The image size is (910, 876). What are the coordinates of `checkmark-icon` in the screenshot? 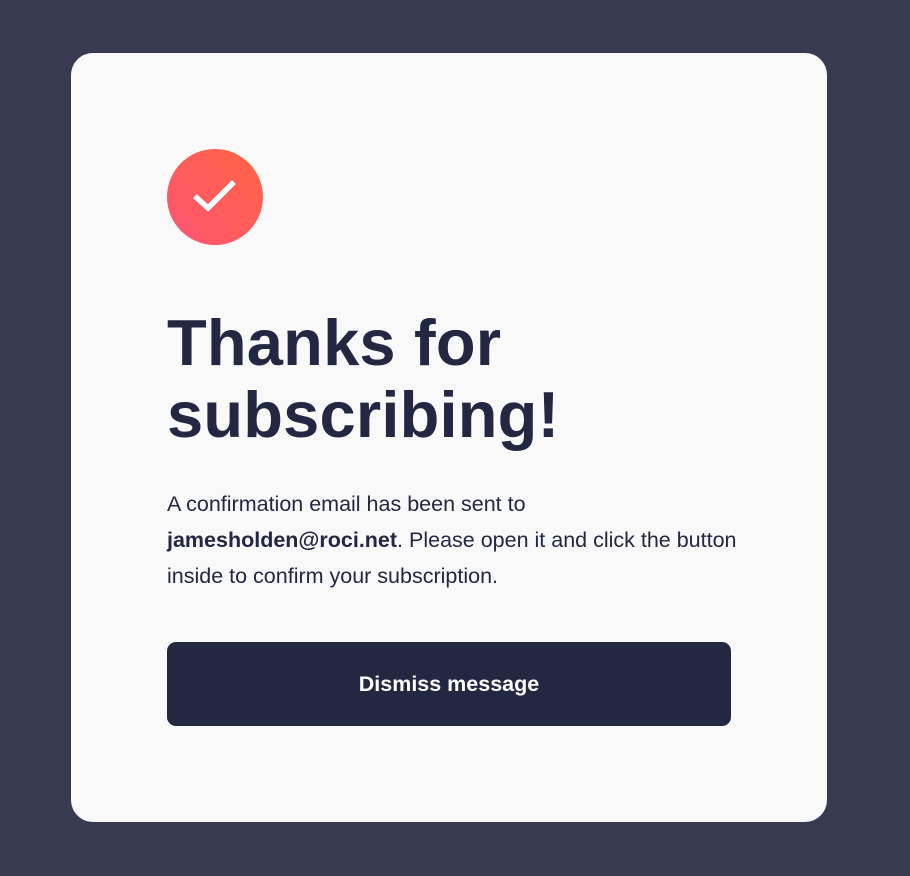 It's located at (214, 196).